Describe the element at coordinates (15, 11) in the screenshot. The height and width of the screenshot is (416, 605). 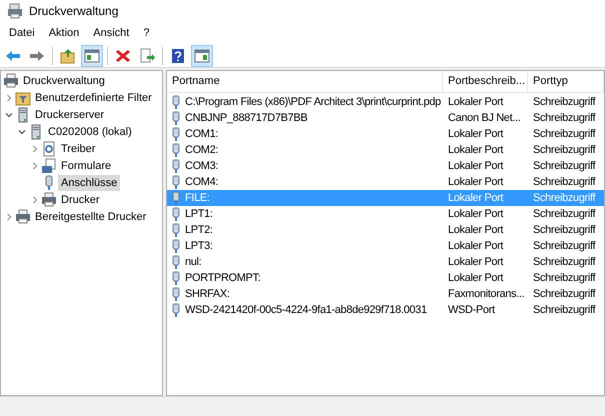
I see `app-icon` at that location.